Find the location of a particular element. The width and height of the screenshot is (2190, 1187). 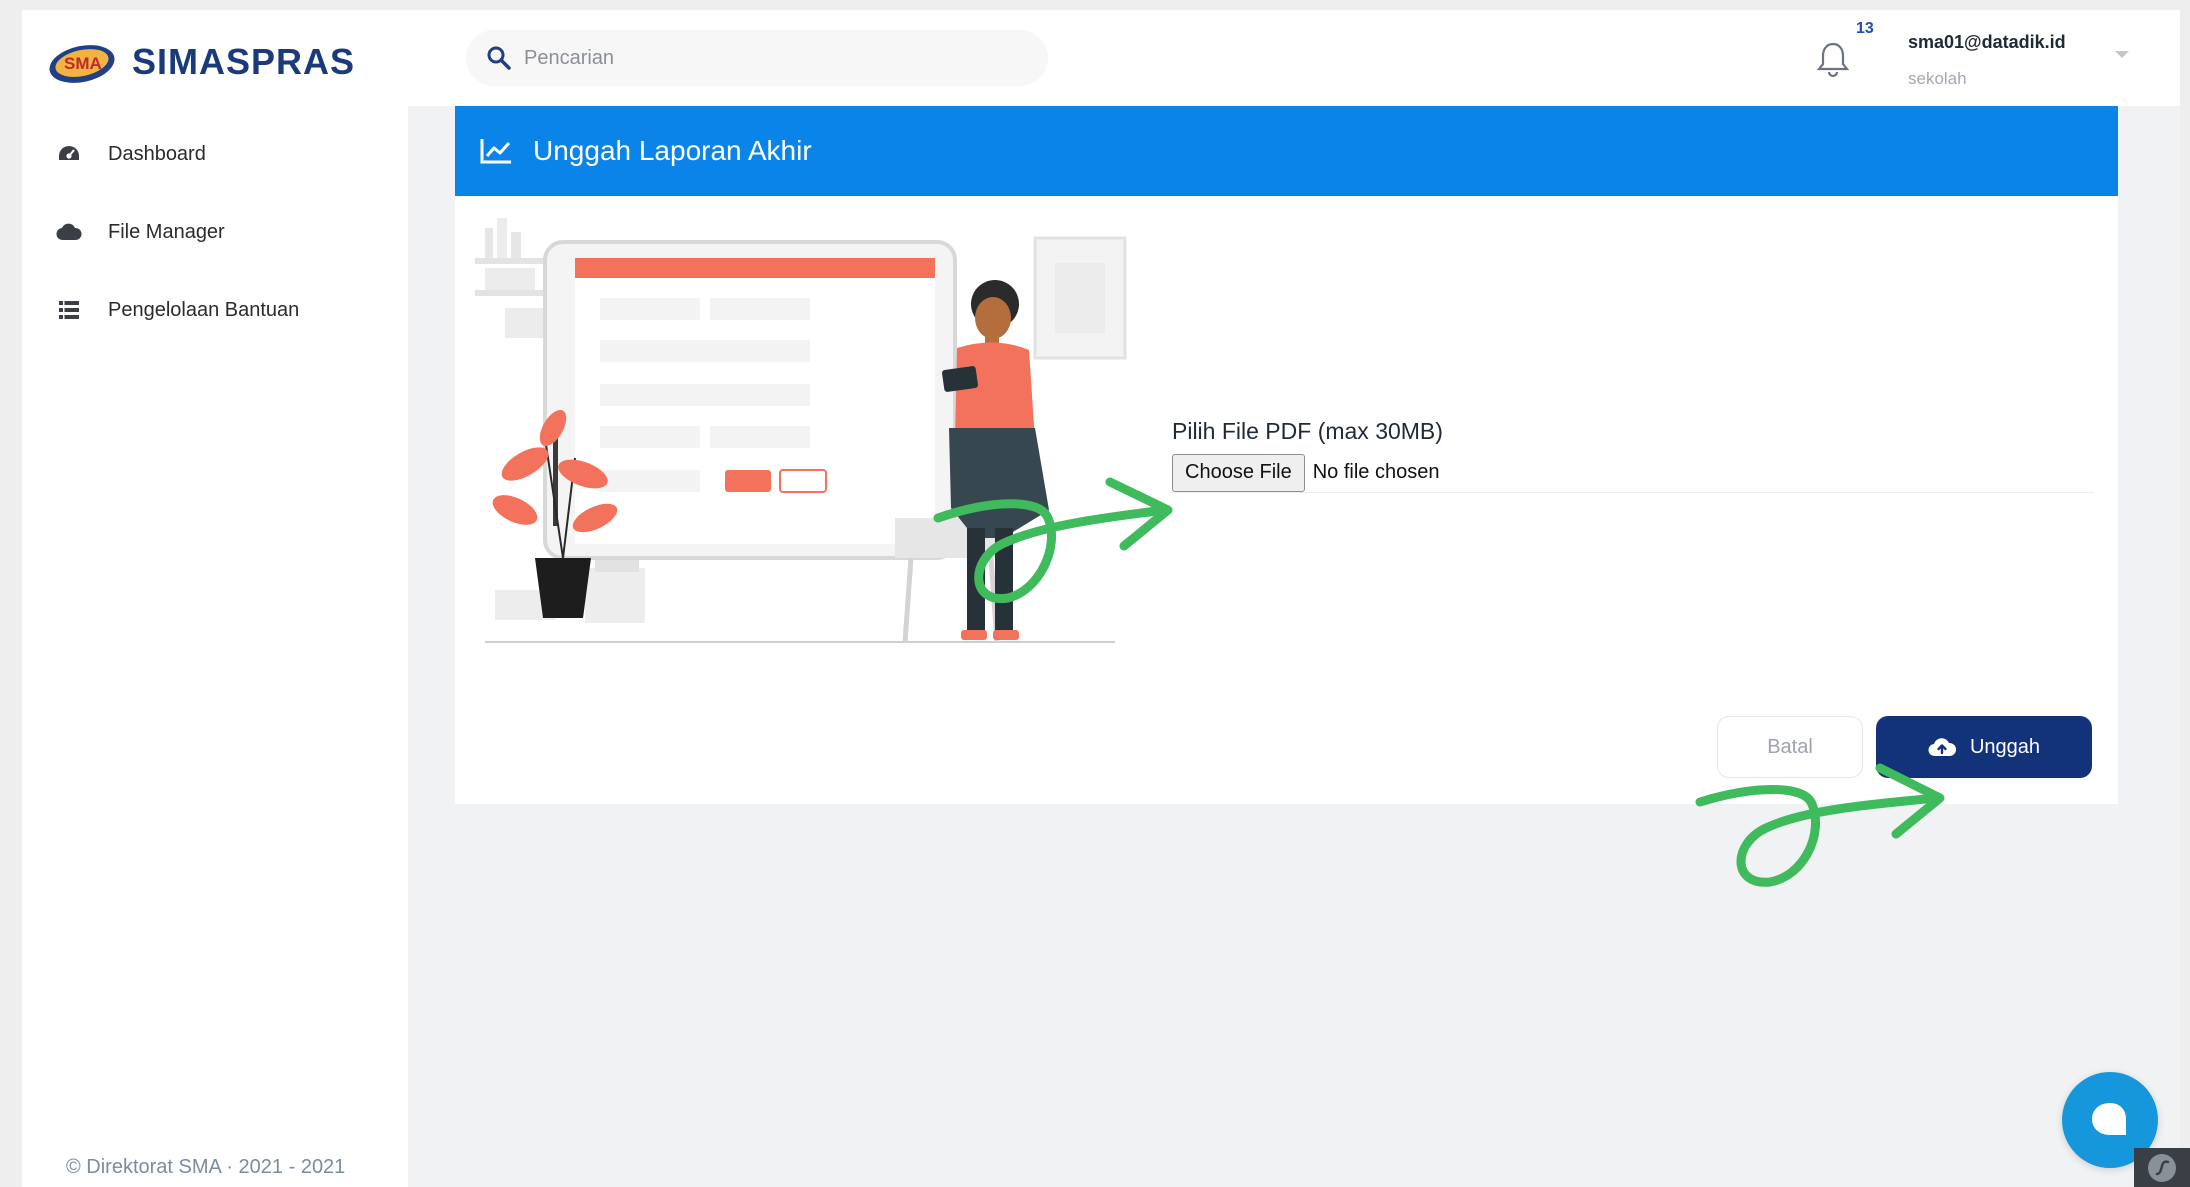

search-bar is located at coordinates (757, 58).